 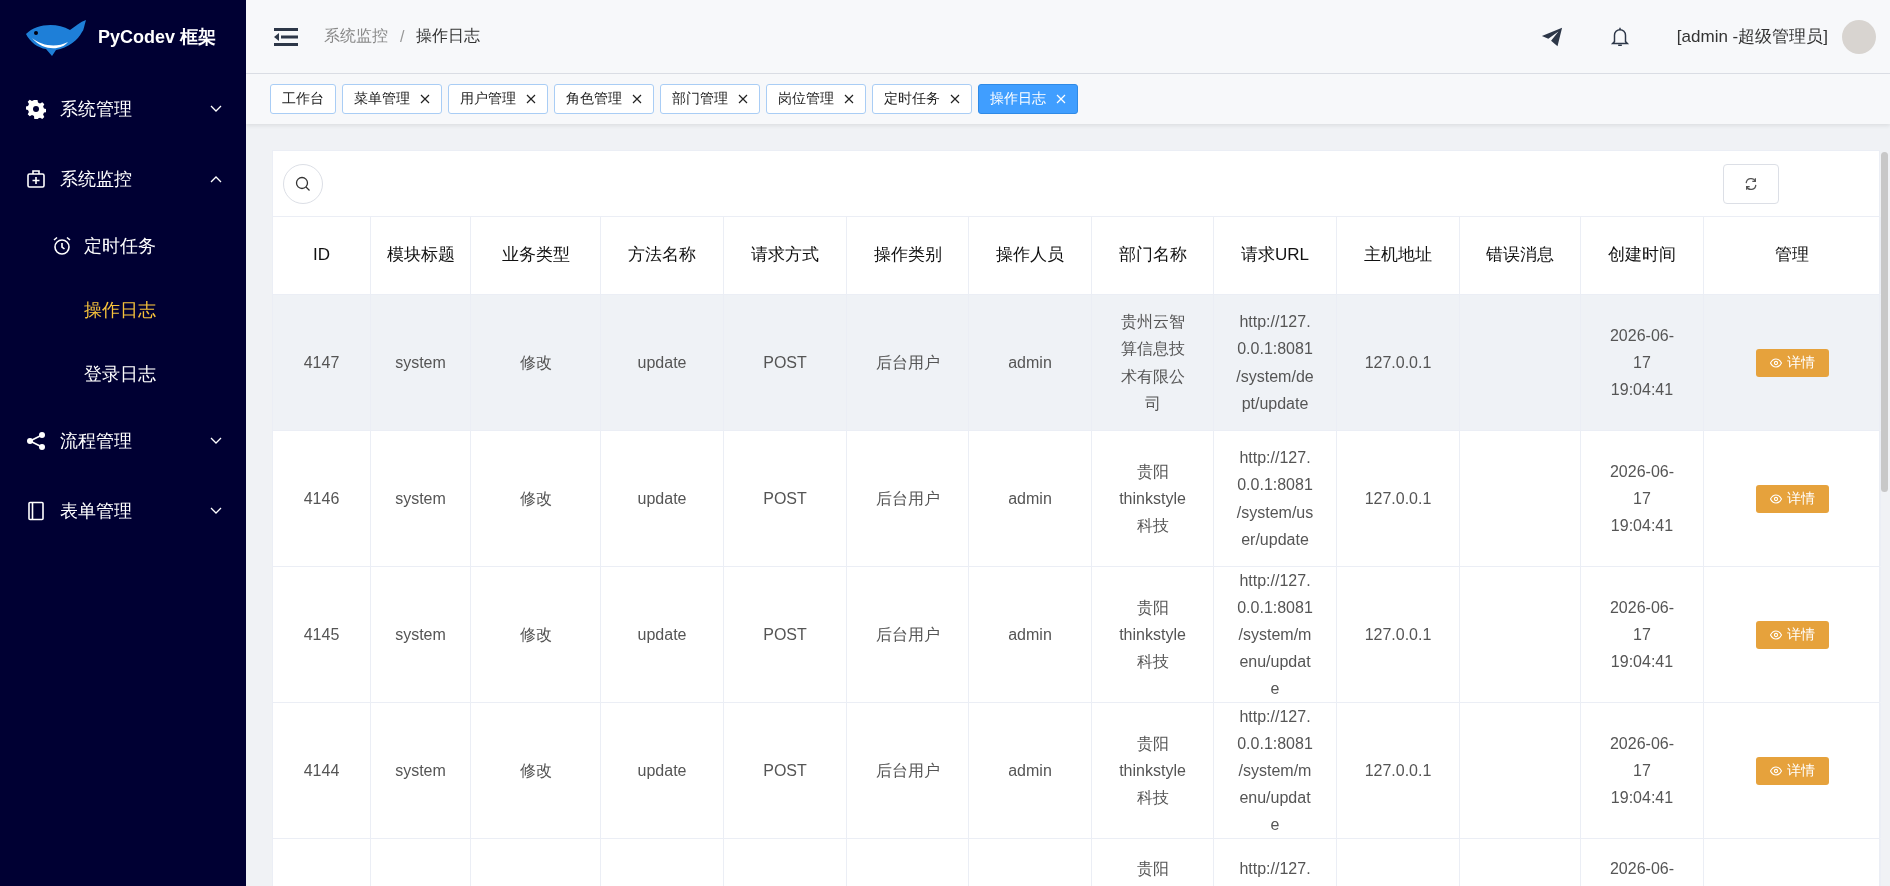 I want to click on table-cell-text: 4146, so click(x=321, y=498).